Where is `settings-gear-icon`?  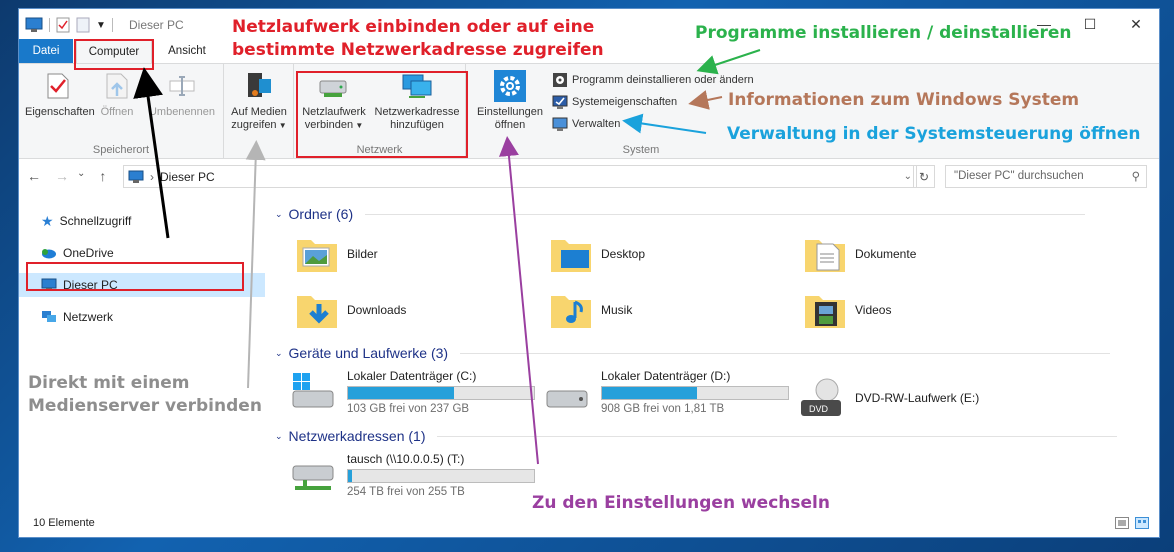 settings-gear-icon is located at coordinates (510, 86).